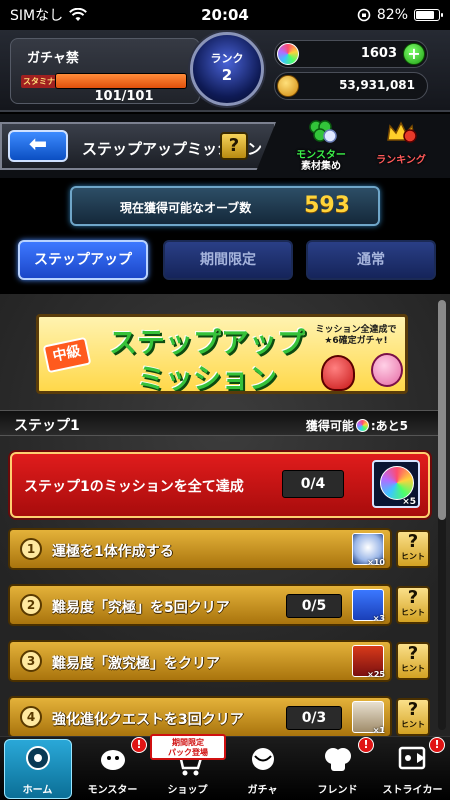 Image resolution: width=450 pixels, height=800 pixels. What do you see at coordinates (412, 758) in the screenshot?
I see `striker-icon` at bounding box center [412, 758].